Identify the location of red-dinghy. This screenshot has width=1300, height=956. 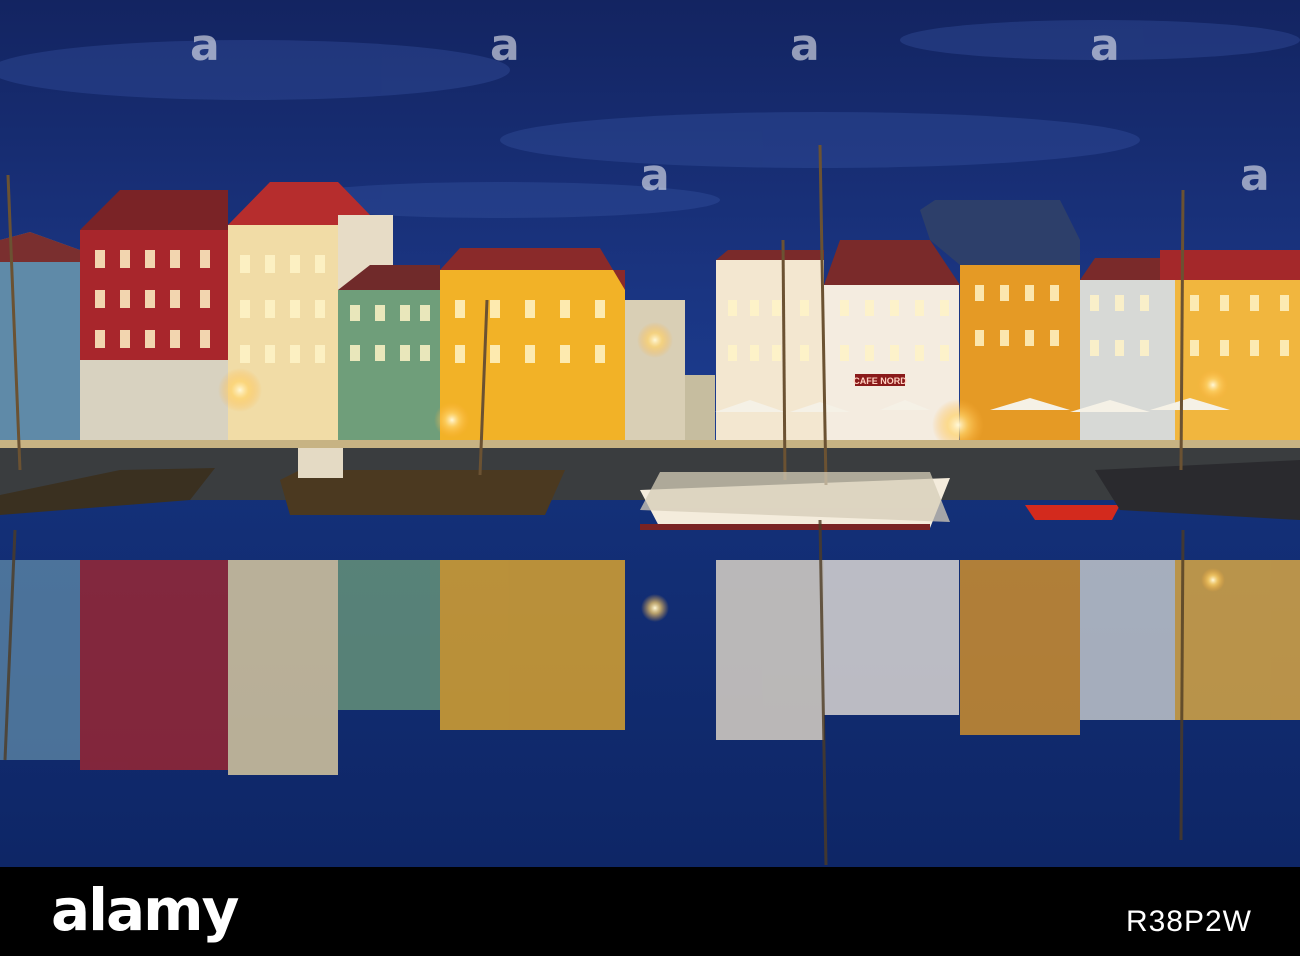
(1072, 512).